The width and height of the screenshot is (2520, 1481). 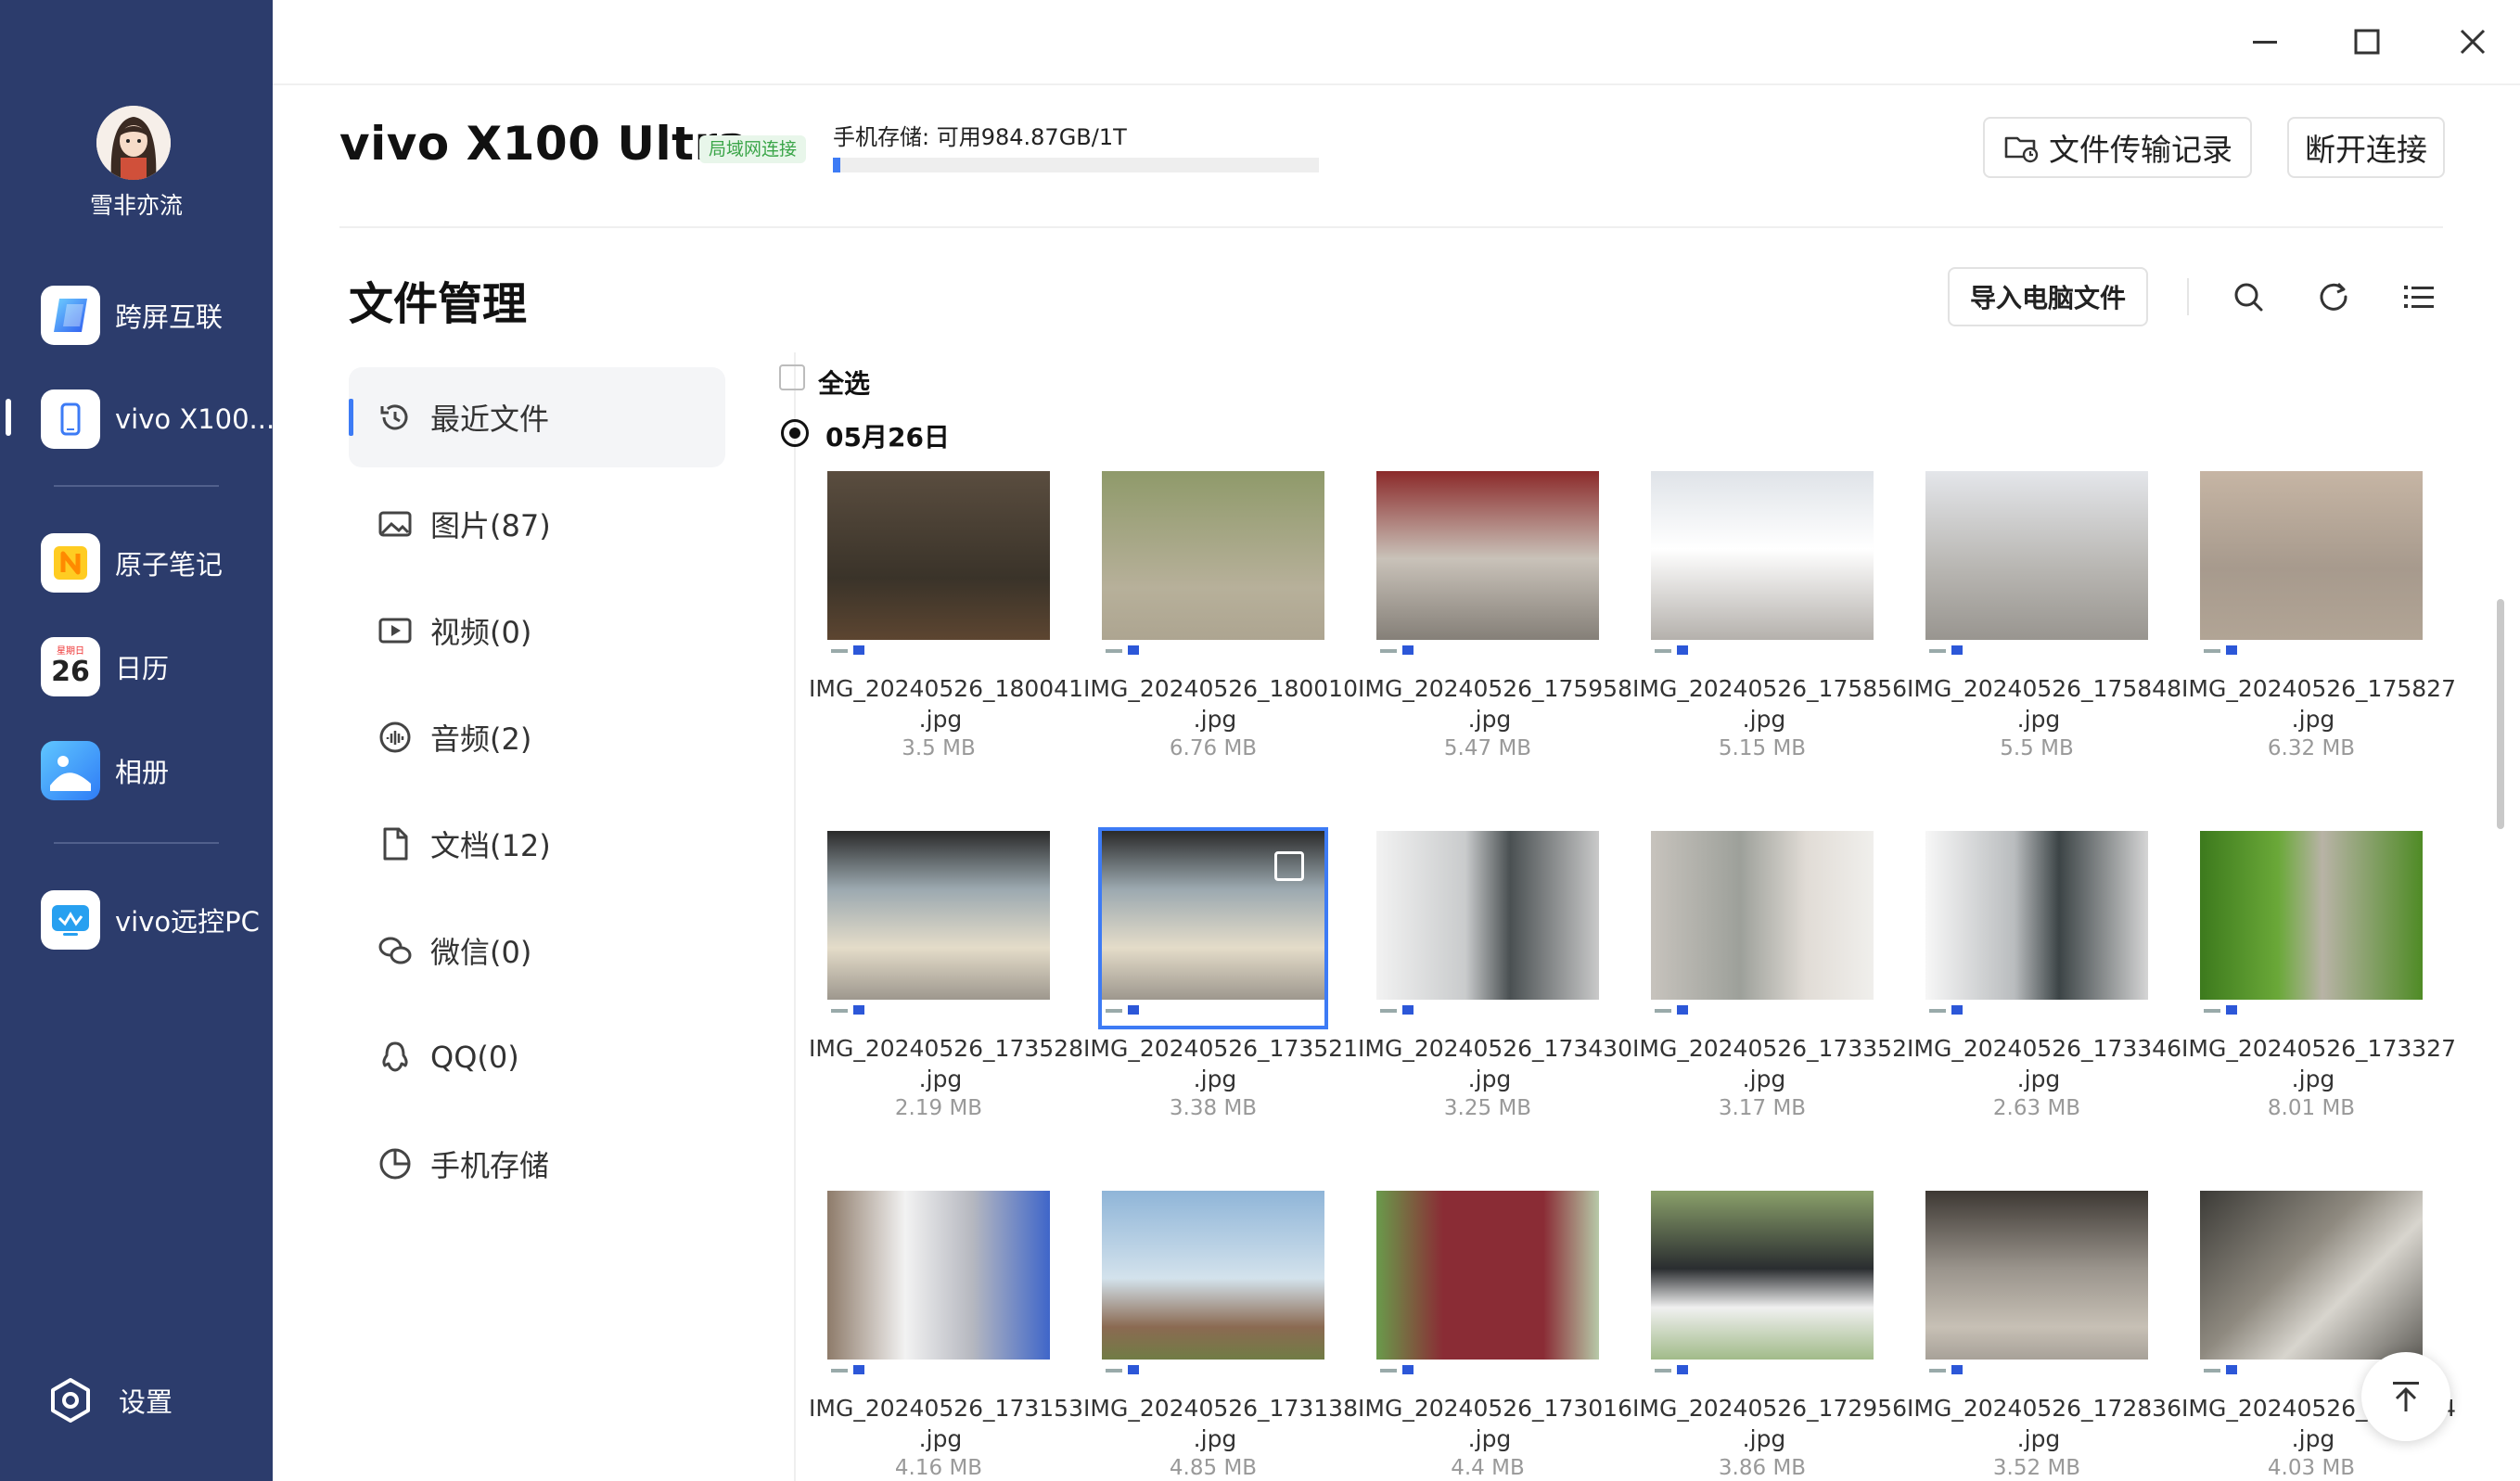 I want to click on category-item: 图片(87), so click(x=537, y=524).